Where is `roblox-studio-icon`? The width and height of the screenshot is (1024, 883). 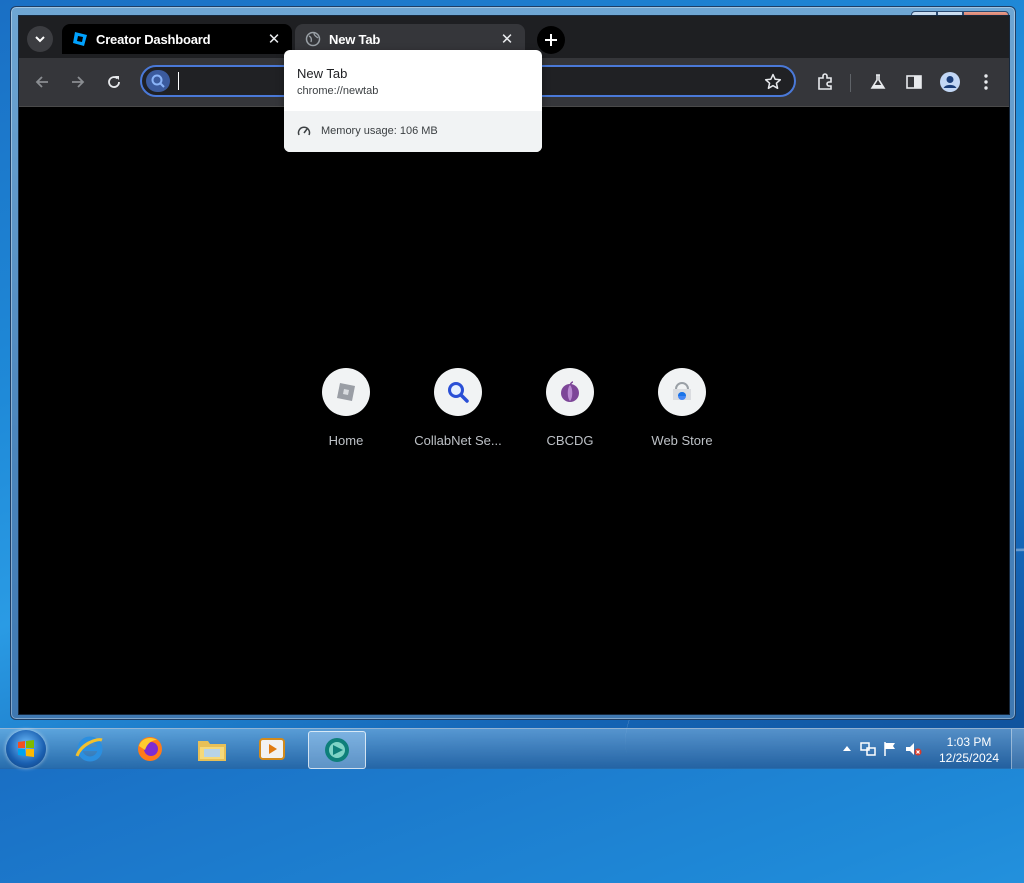
roblox-studio-icon is located at coordinates (80, 39).